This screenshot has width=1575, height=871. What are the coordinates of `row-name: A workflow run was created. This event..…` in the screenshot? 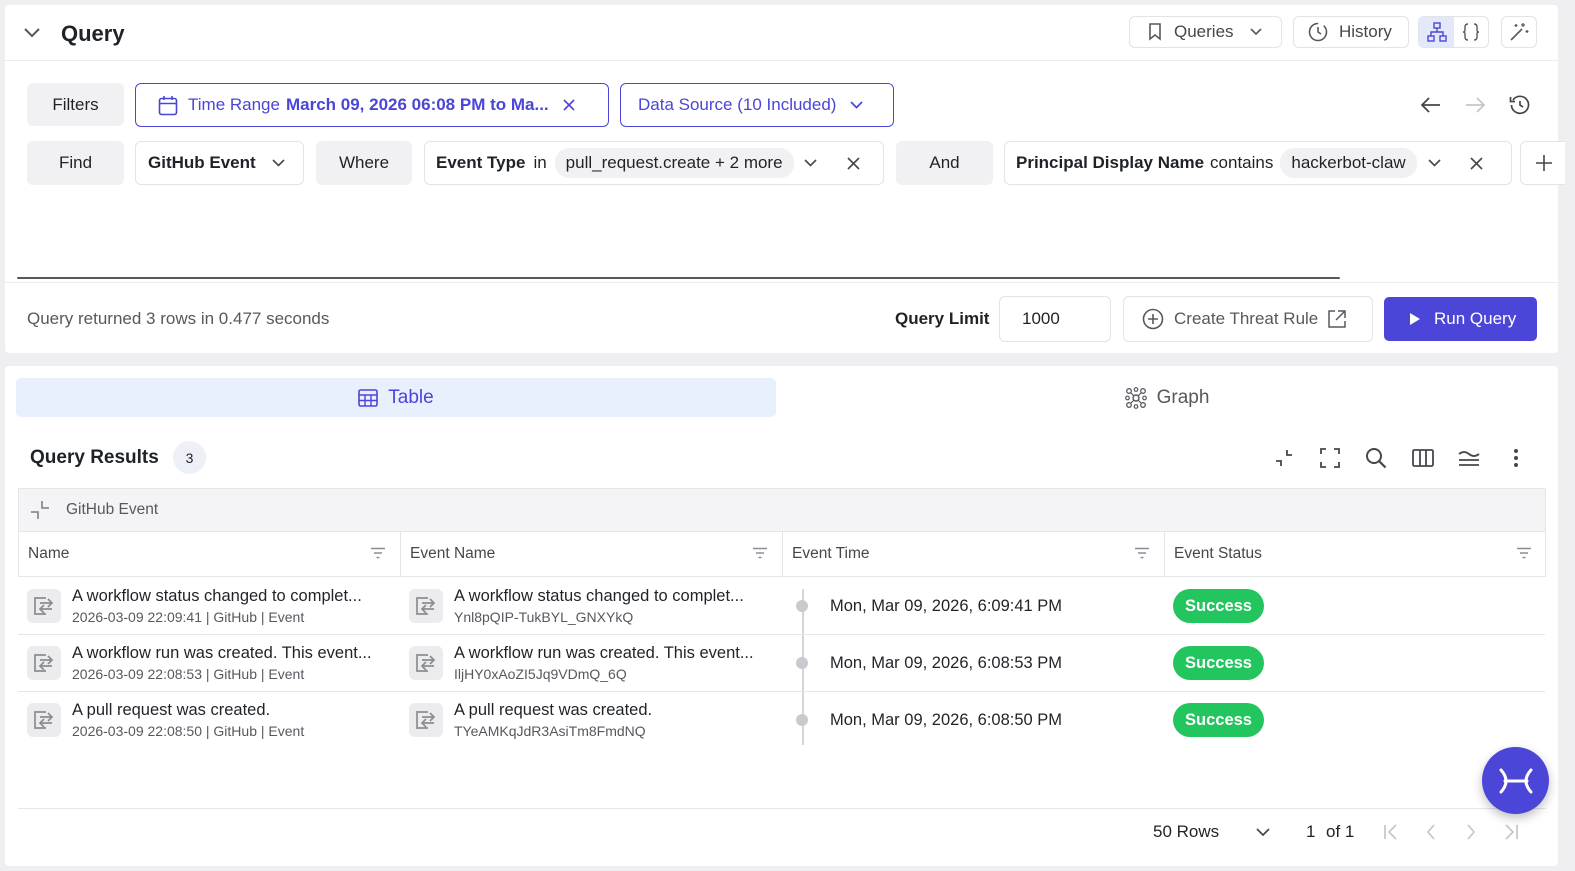 It's located at (222, 653).